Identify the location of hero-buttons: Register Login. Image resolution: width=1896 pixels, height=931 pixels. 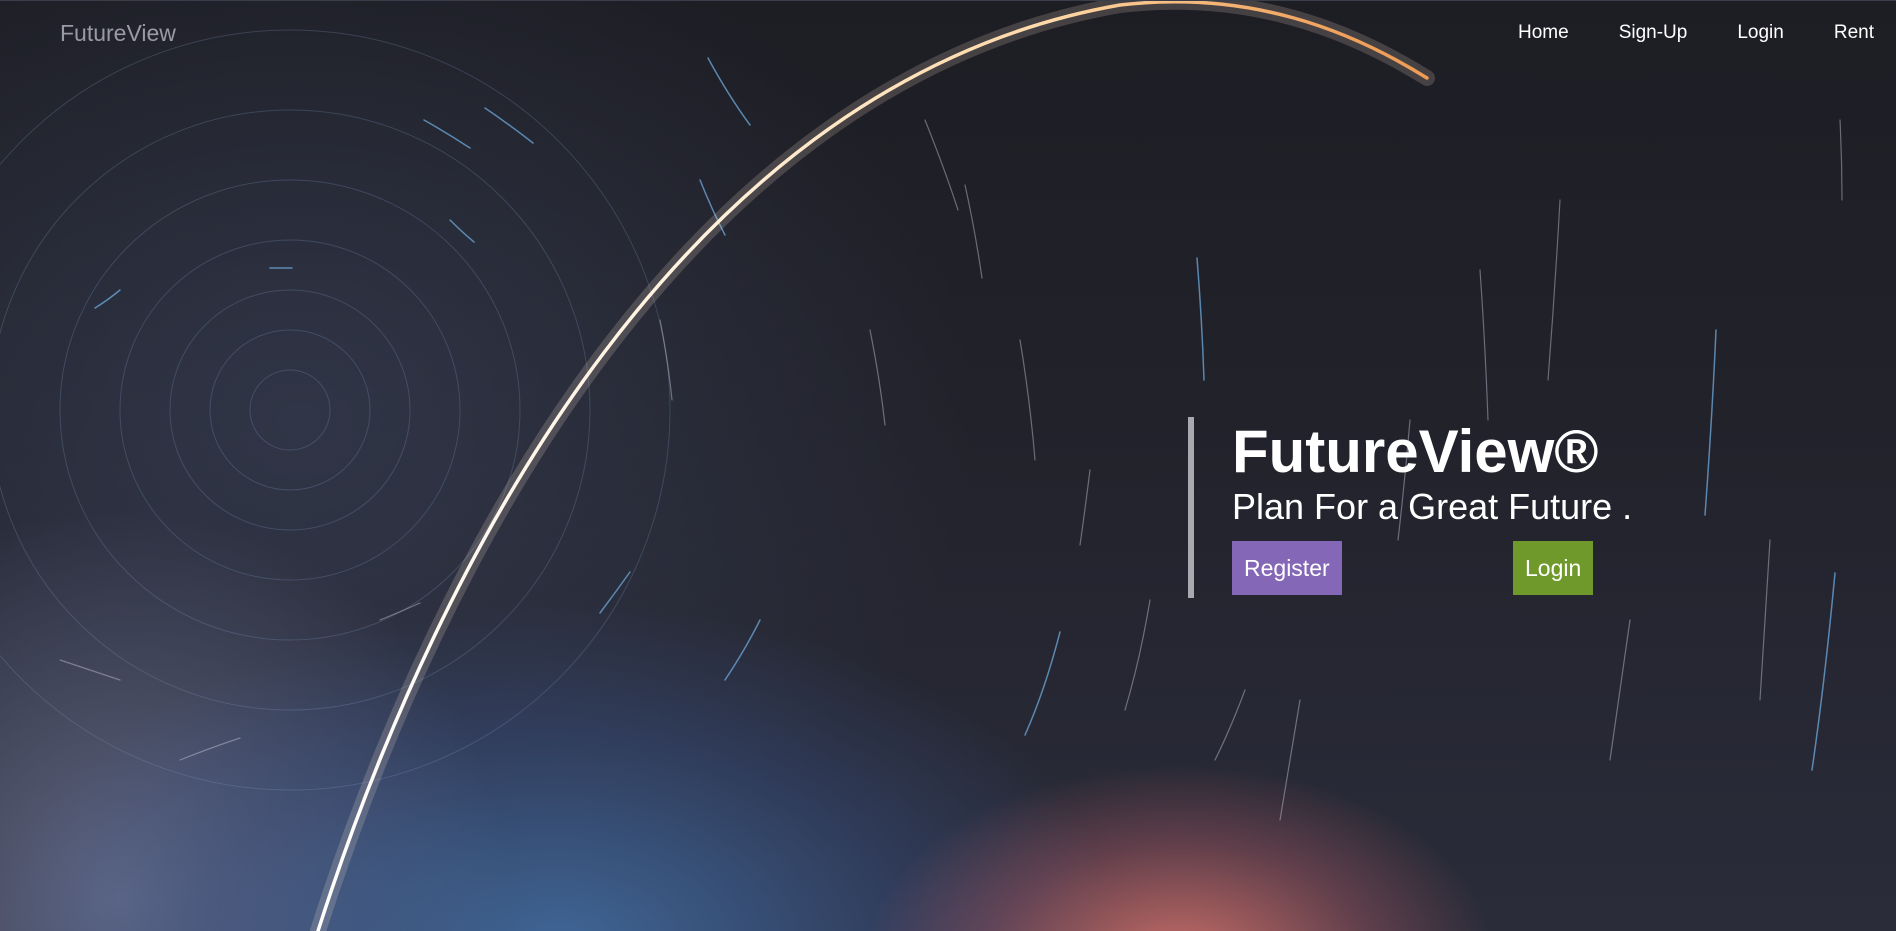
(1492, 568).